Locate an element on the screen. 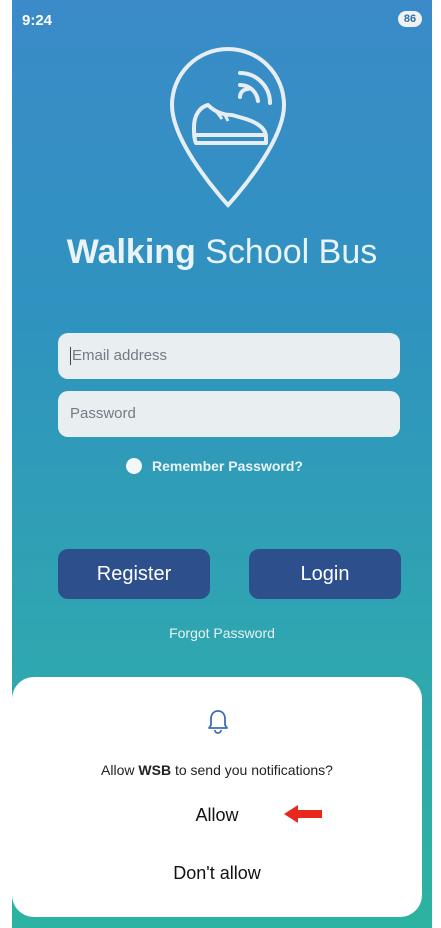 The image size is (441, 928). register-button: Register is located at coordinates (134, 574).